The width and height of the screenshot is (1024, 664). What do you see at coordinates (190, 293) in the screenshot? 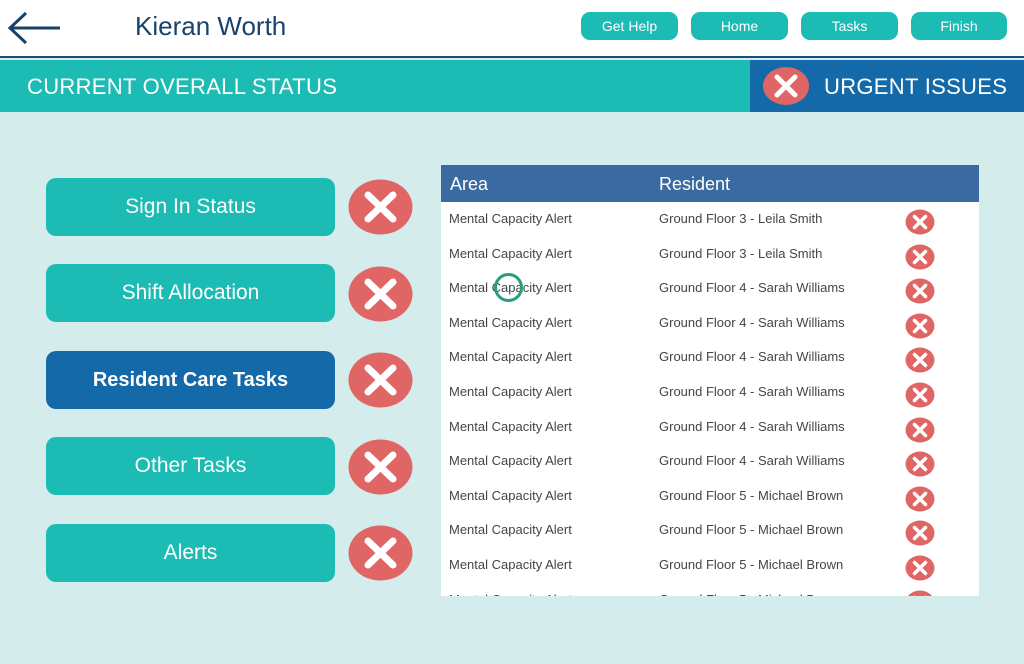
I see `shift-allocation-button: Shift Allocation` at bounding box center [190, 293].